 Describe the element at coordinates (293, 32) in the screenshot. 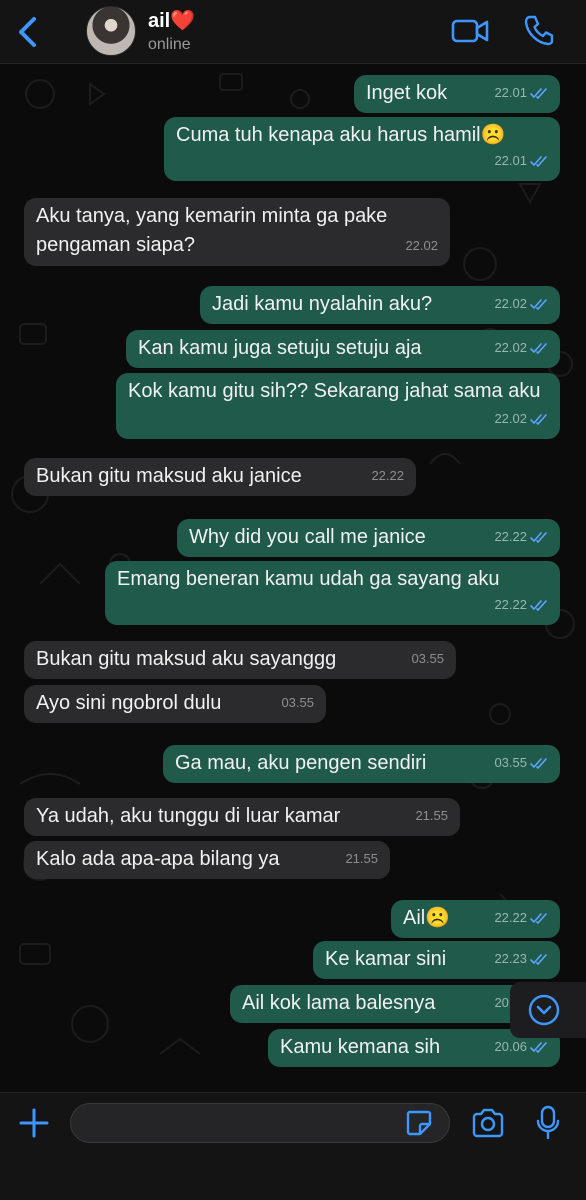

I see `chat-header: ail❤️ online` at that location.